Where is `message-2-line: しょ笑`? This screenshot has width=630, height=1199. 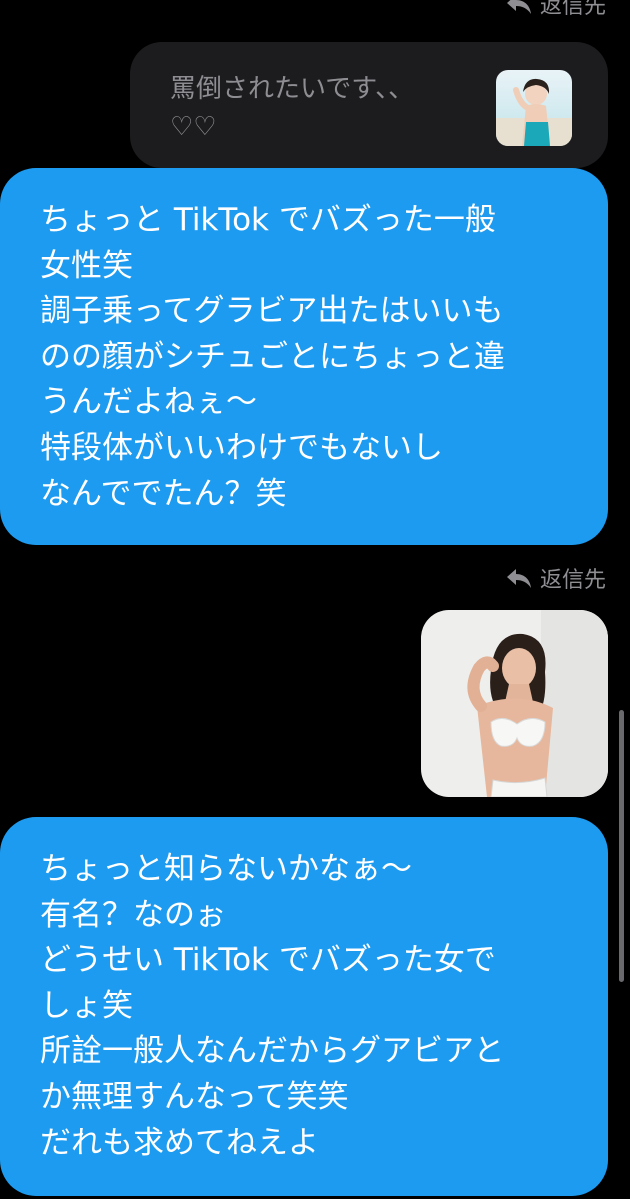
message-2-line: しょ笑 is located at coordinates (86, 1005).